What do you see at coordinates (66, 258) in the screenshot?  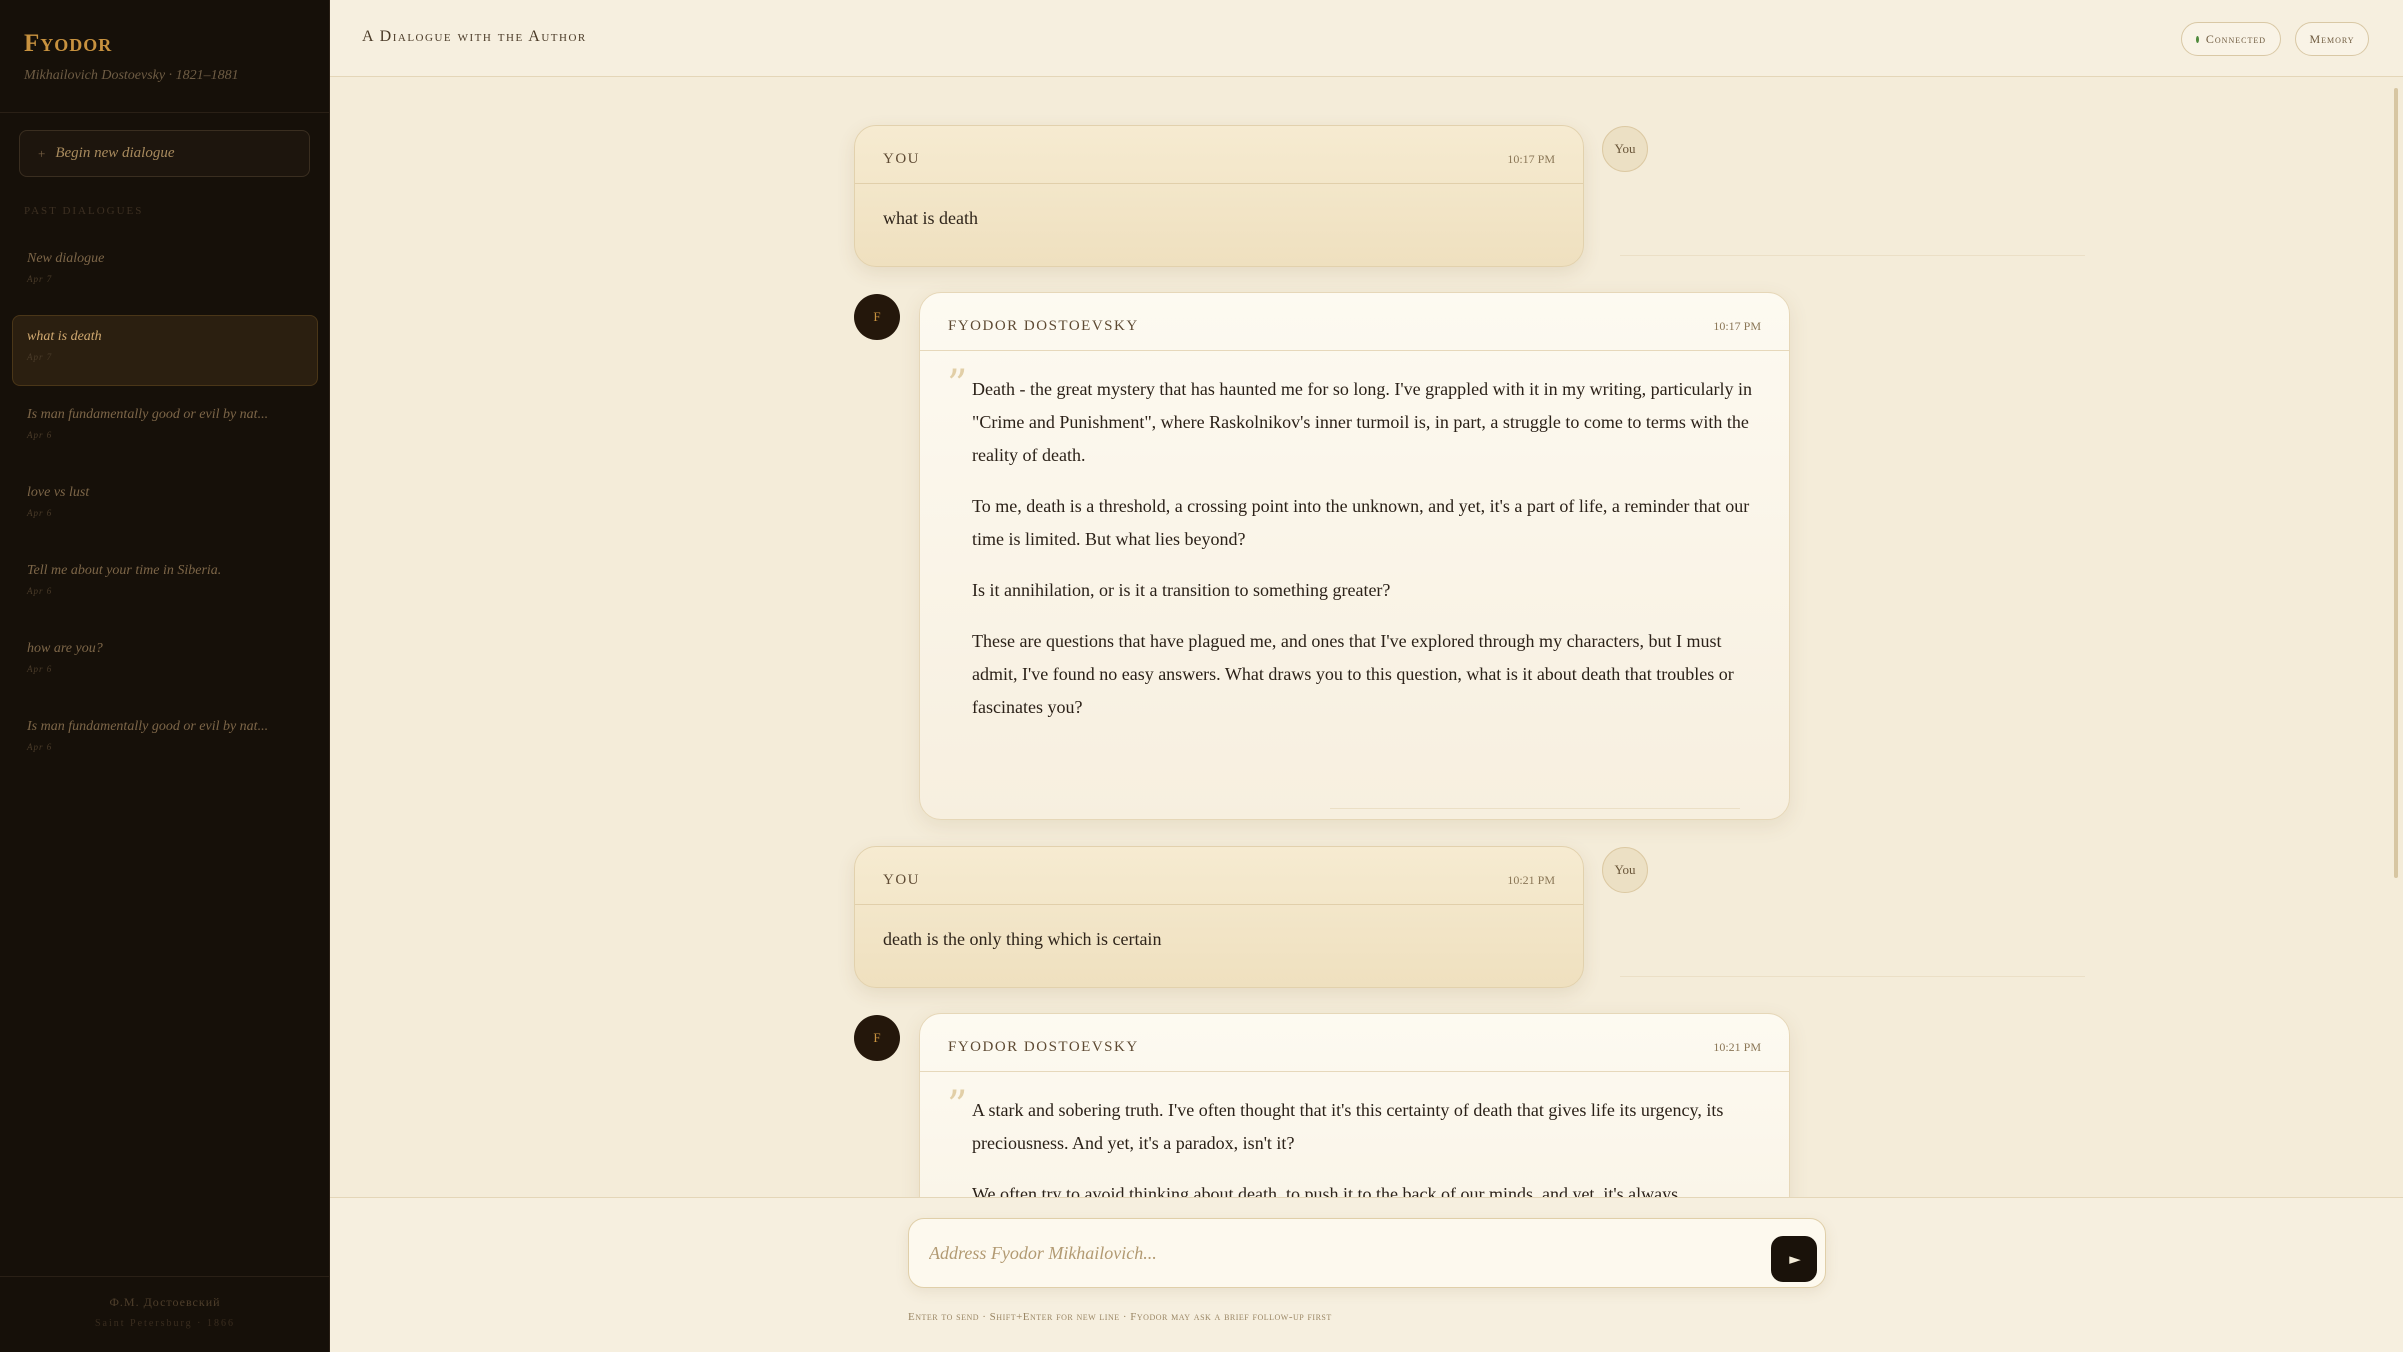 I see `dialogue-title: New dialogue` at bounding box center [66, 258].